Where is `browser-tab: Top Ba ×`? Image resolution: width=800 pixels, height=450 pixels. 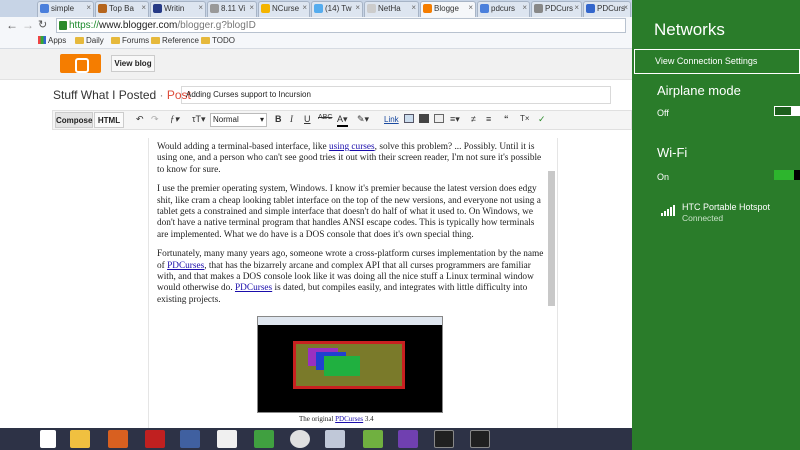 browser-tab: Top Ba × is located at coordinates (122, 9).